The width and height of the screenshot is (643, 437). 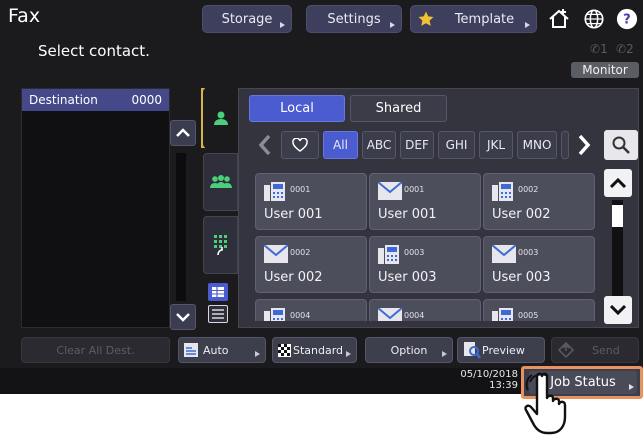 What do you see at coordinates (63, 100) in the screenshot?
I see `destination-label: Destination` at bounding box center [63, 100].